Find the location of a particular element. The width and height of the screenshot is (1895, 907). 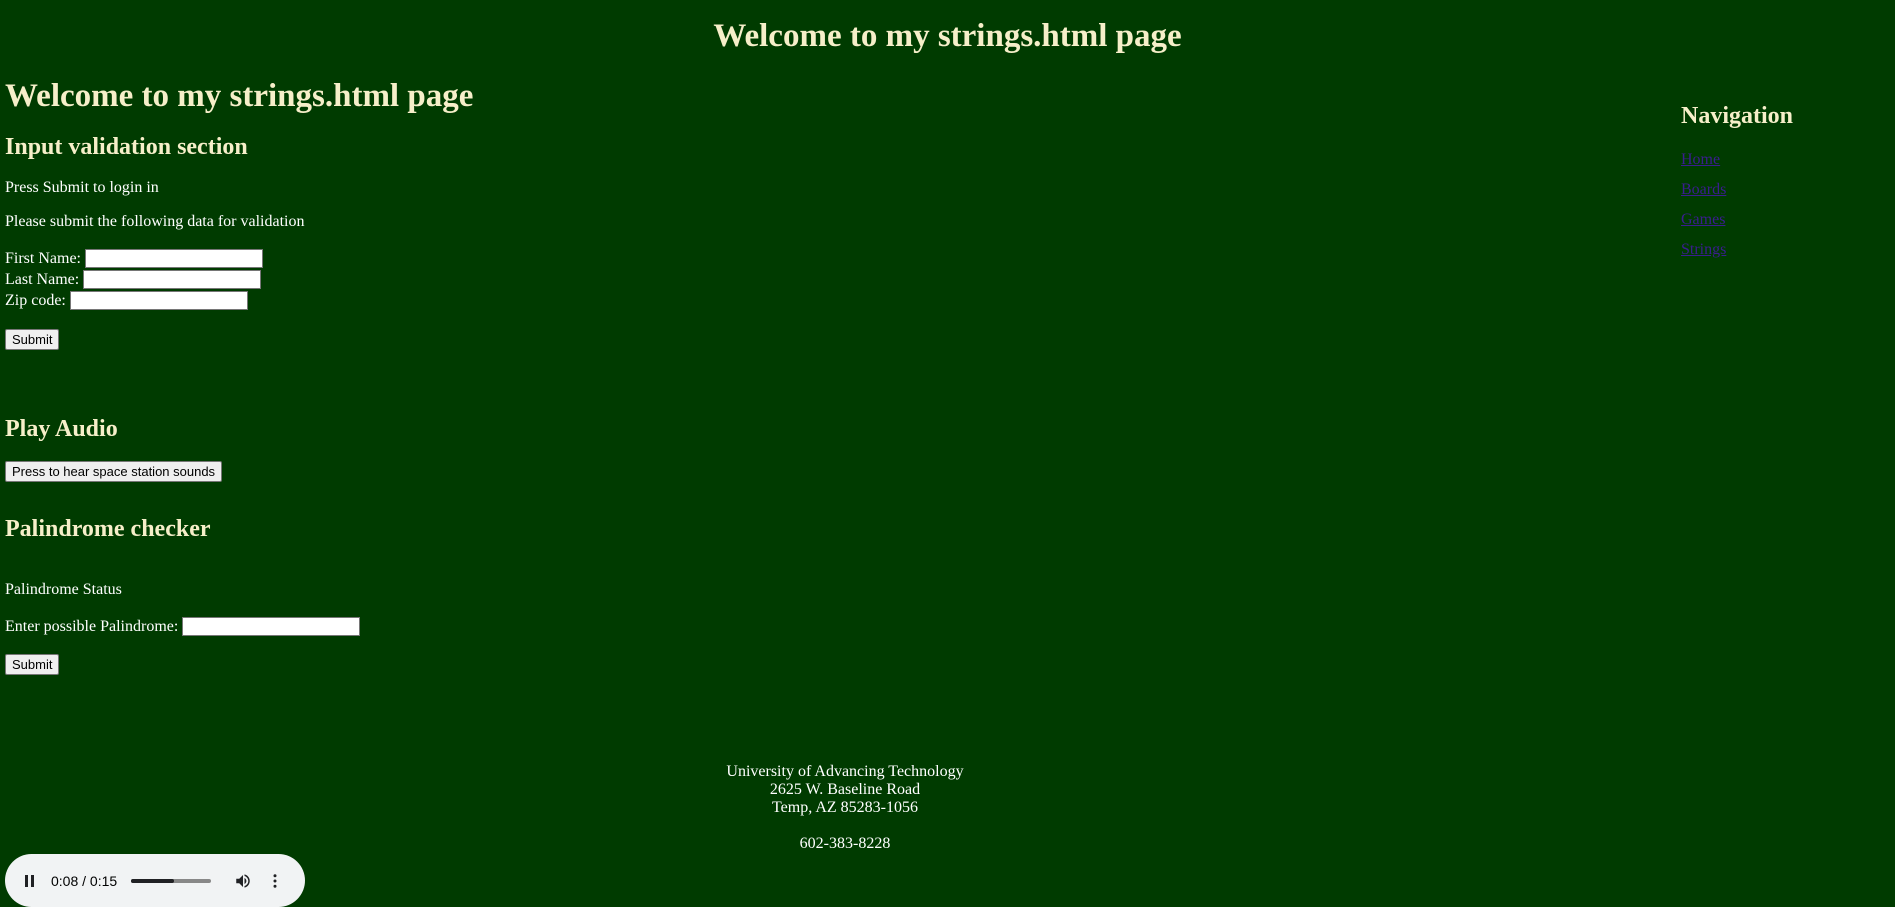

palindrome-input is located at coordinates (271, 626).